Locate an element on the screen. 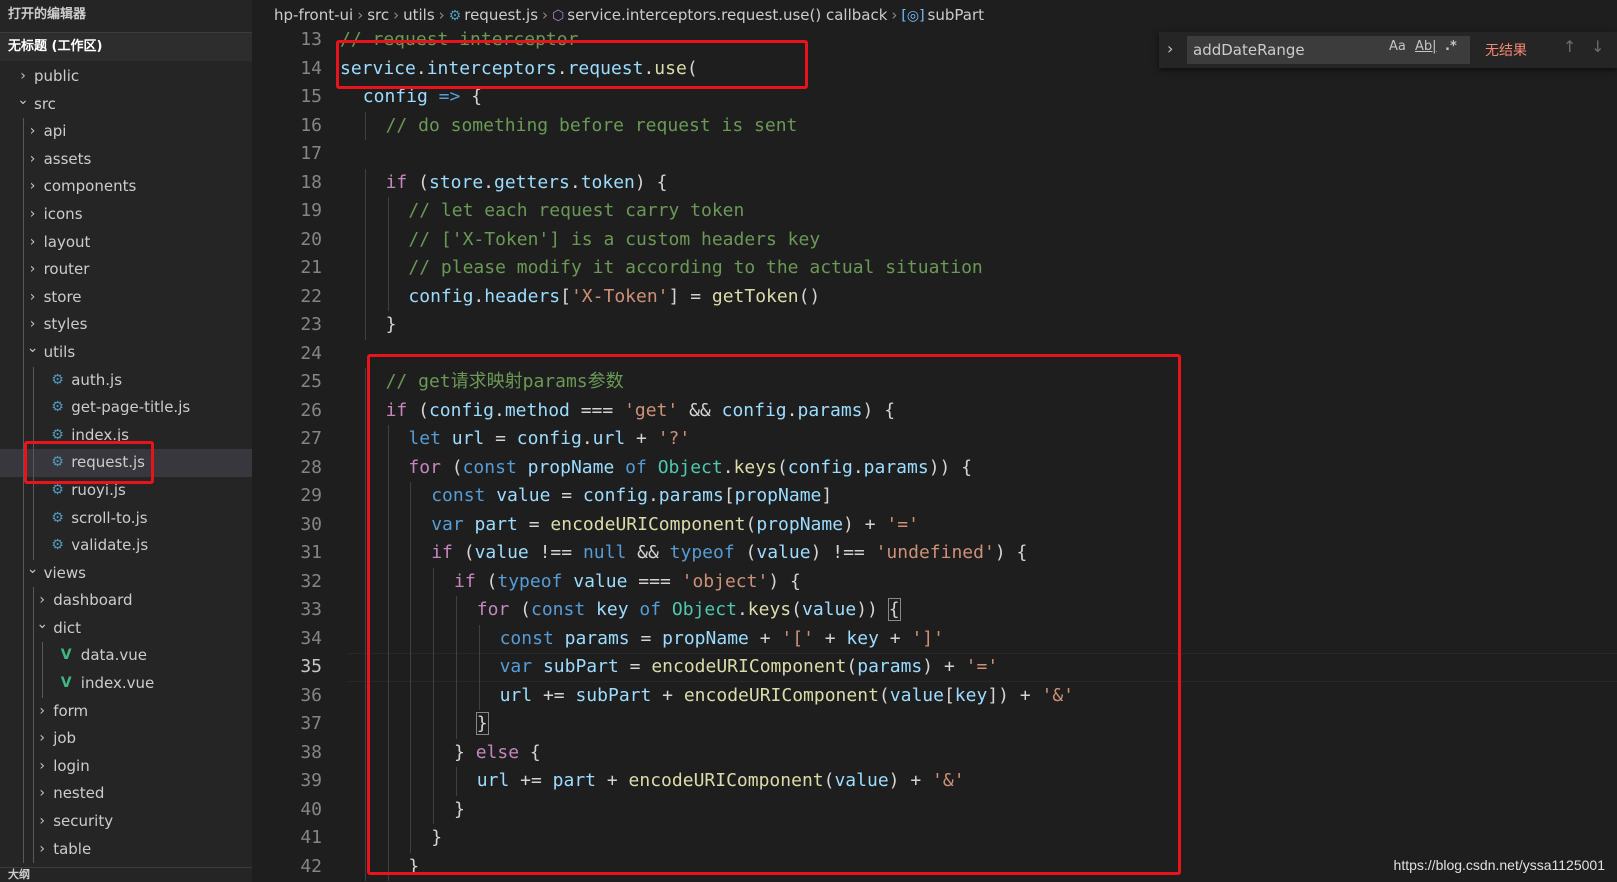 The height and width of the screenshot is (882, 1617). tree-folder-nested: › nested is located at coordinates (126, 794).